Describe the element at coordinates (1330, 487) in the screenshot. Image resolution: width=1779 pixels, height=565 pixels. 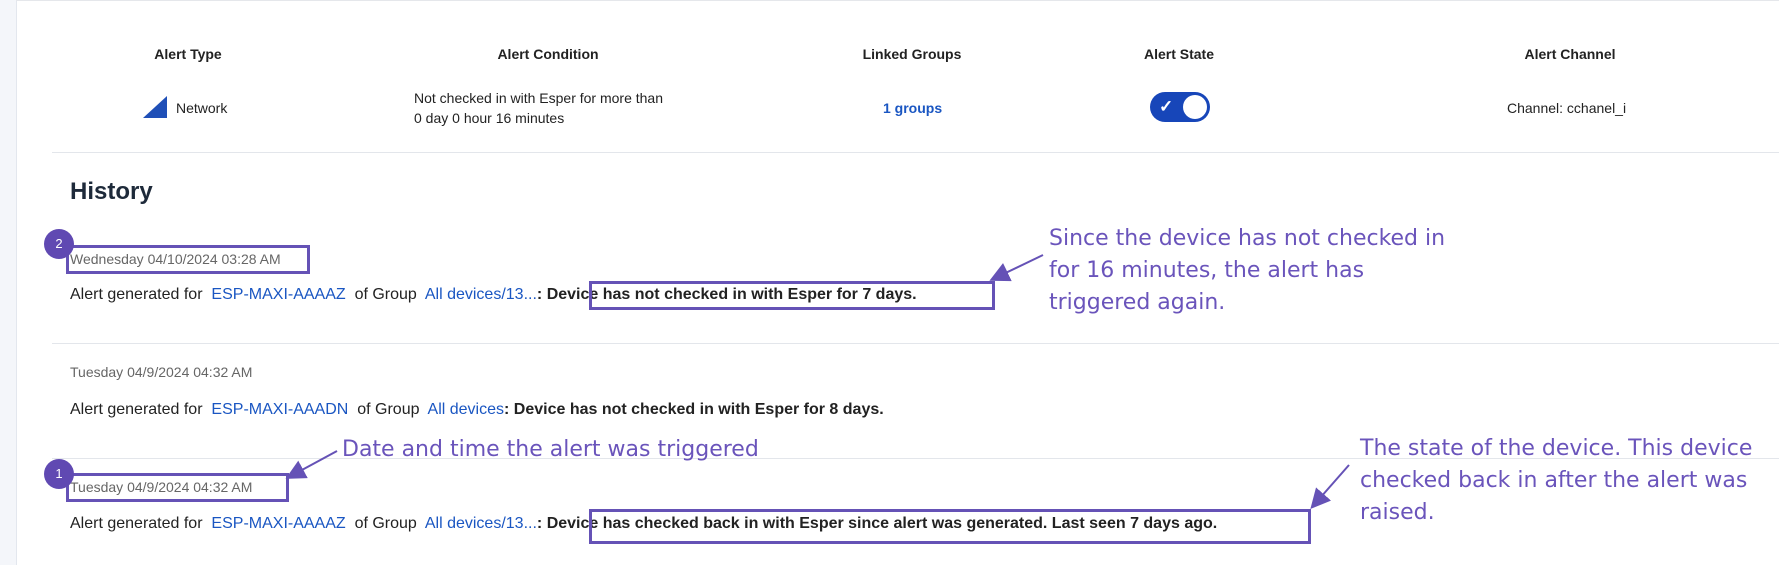
I see `arrow-state` at that location.